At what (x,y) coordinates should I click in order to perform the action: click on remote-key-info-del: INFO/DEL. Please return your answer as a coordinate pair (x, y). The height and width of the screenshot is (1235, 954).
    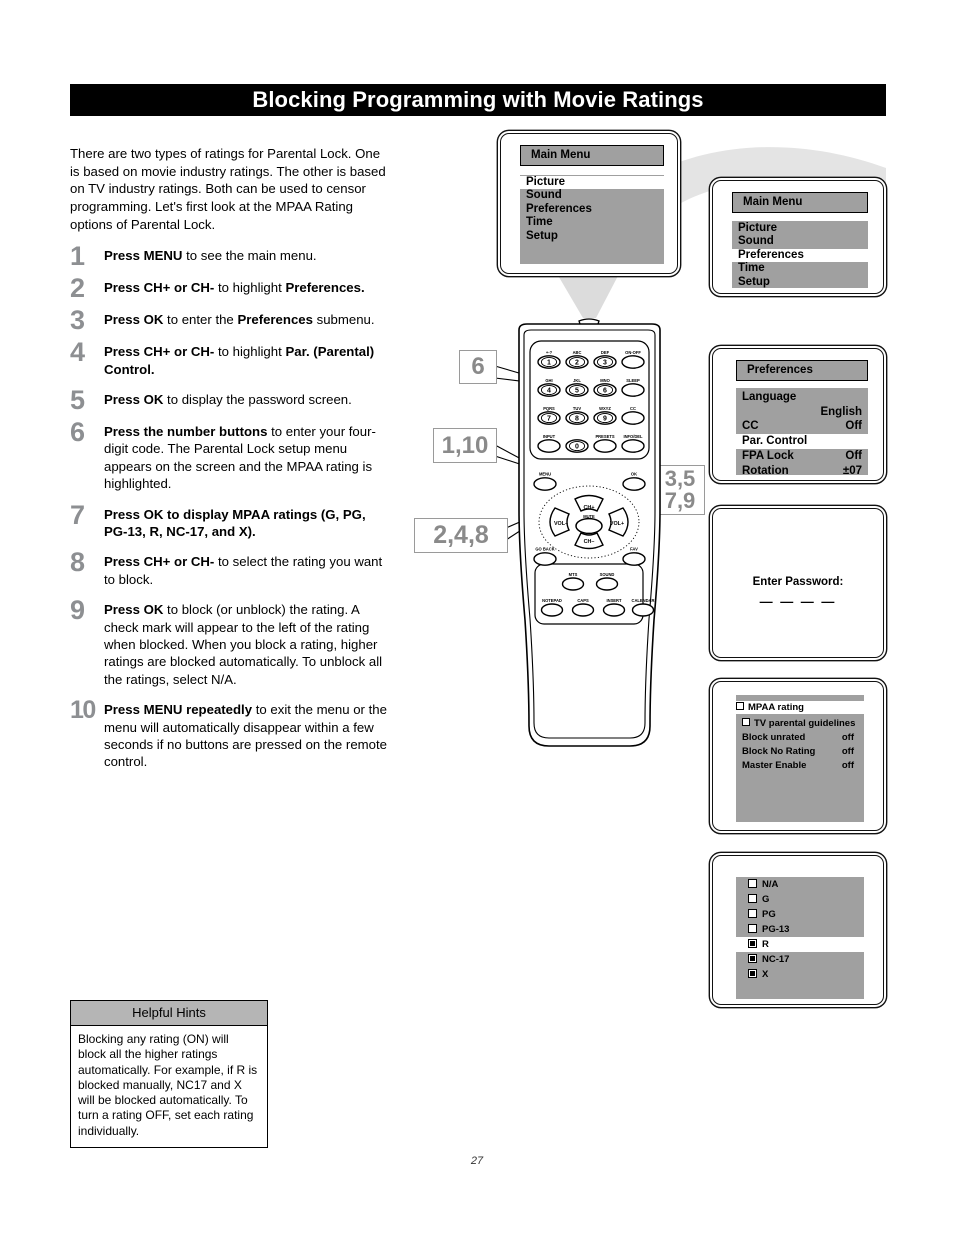
    Looking at the image, I should click on (633, 443).